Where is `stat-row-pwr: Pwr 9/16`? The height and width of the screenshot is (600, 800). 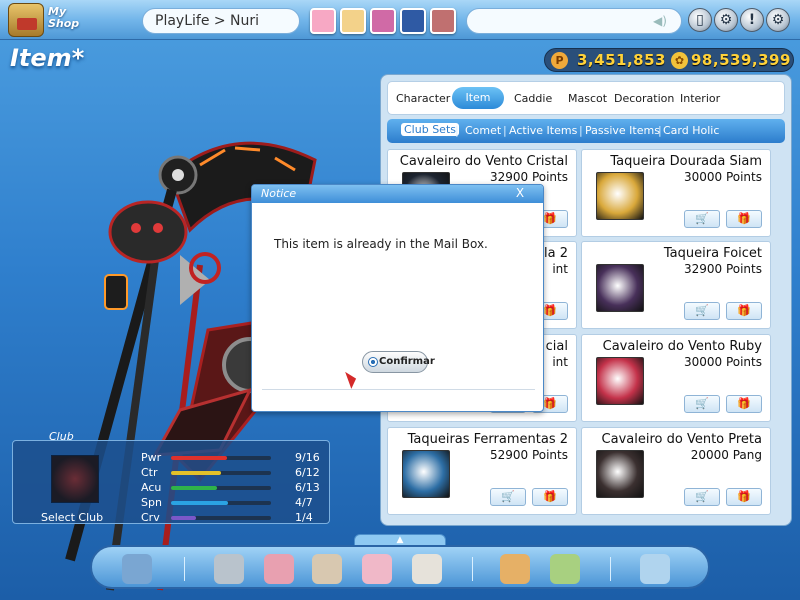 stat-row-pwr: Pwr 9/16 is located at coordinates (230, 458).